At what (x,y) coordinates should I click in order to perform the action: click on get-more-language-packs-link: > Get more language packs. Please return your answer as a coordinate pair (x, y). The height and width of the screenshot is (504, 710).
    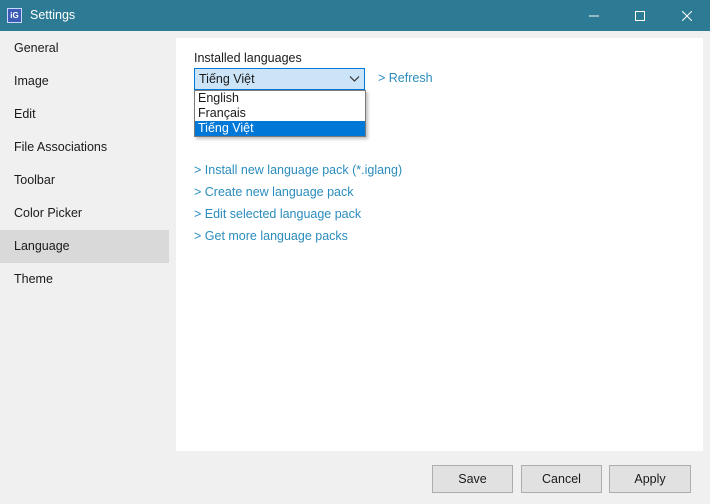
    Looking at the image, I should click on (271, 236).